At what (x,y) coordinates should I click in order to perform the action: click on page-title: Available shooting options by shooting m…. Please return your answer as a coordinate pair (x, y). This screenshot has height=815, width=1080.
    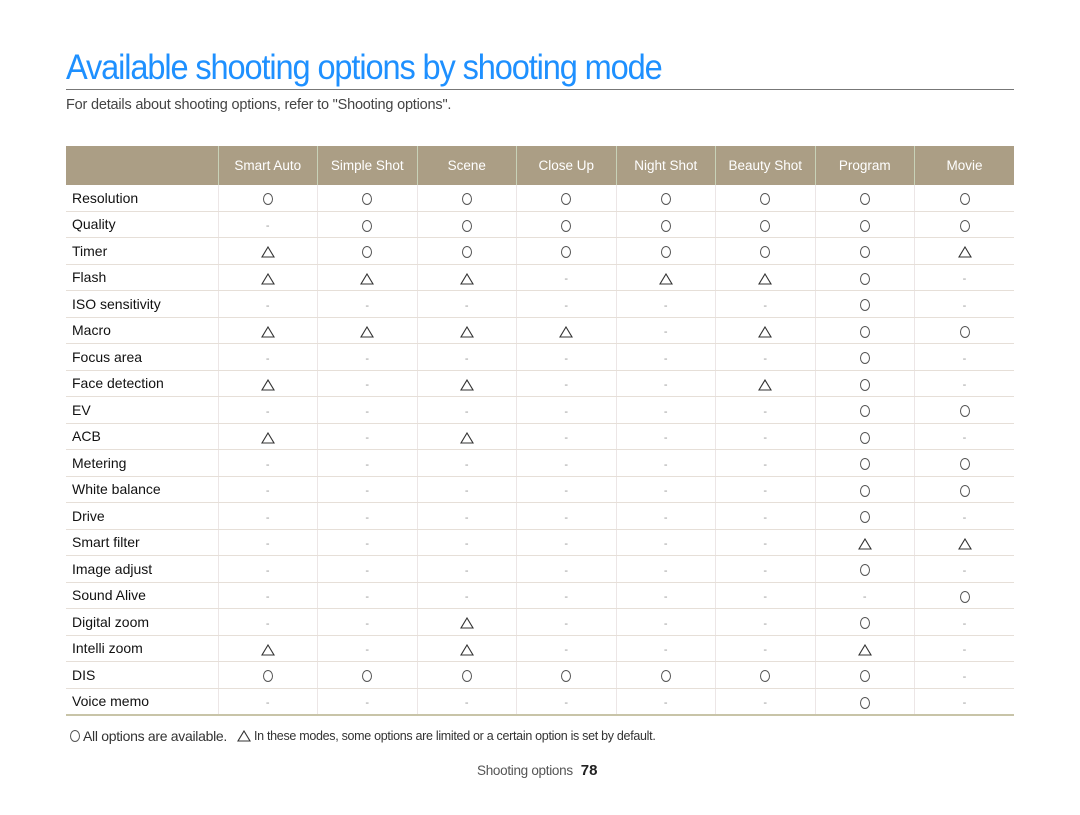
    Looking at the image, I should click on (364, 67).